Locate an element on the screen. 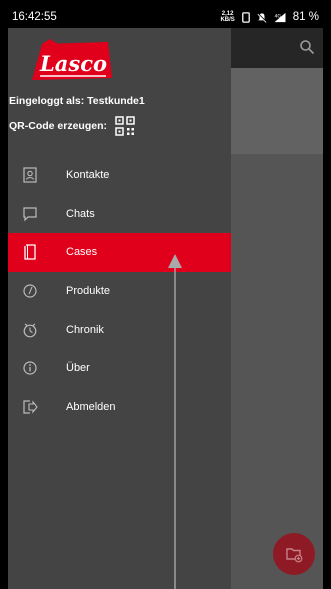  folder-add-icon is located at coordinates (294, 555).